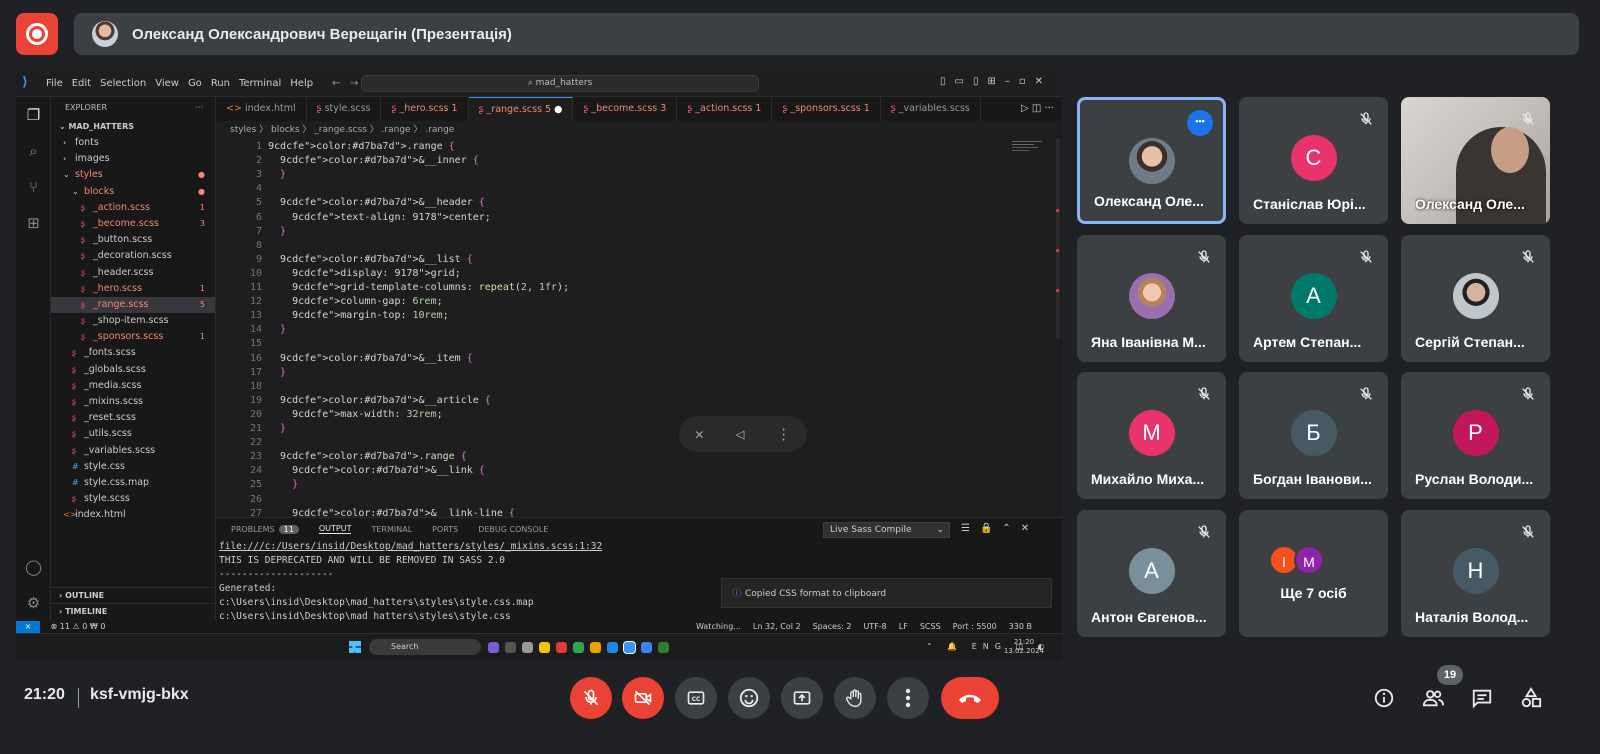 This screenshot has height=754, width=1600. I want to click on file-name: _reset.scss, so click(110, 418).